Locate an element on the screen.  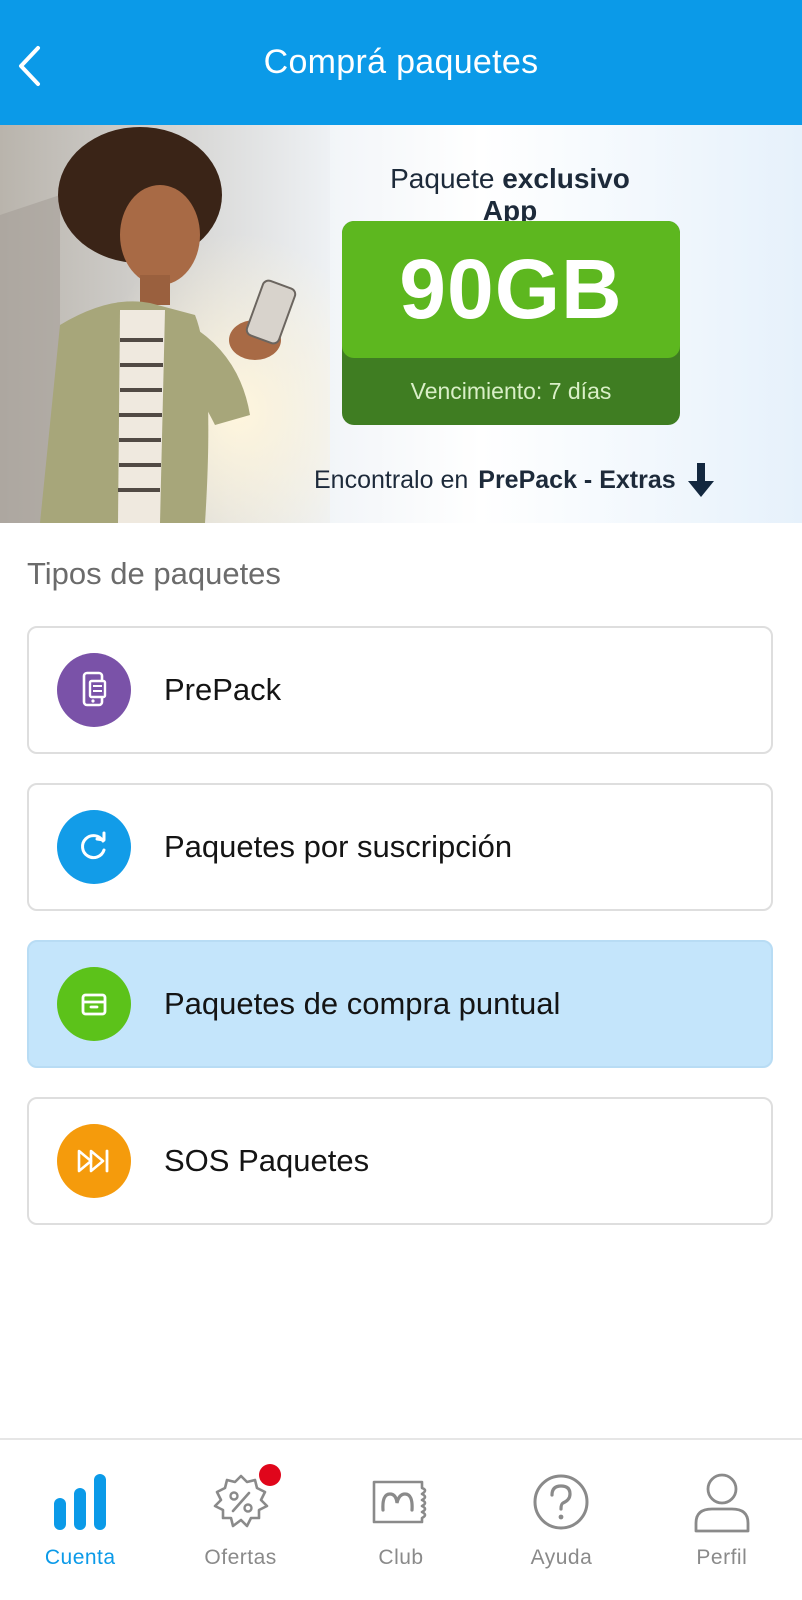
package-type-prepack: PrePack is located at coordinates (400, 690).